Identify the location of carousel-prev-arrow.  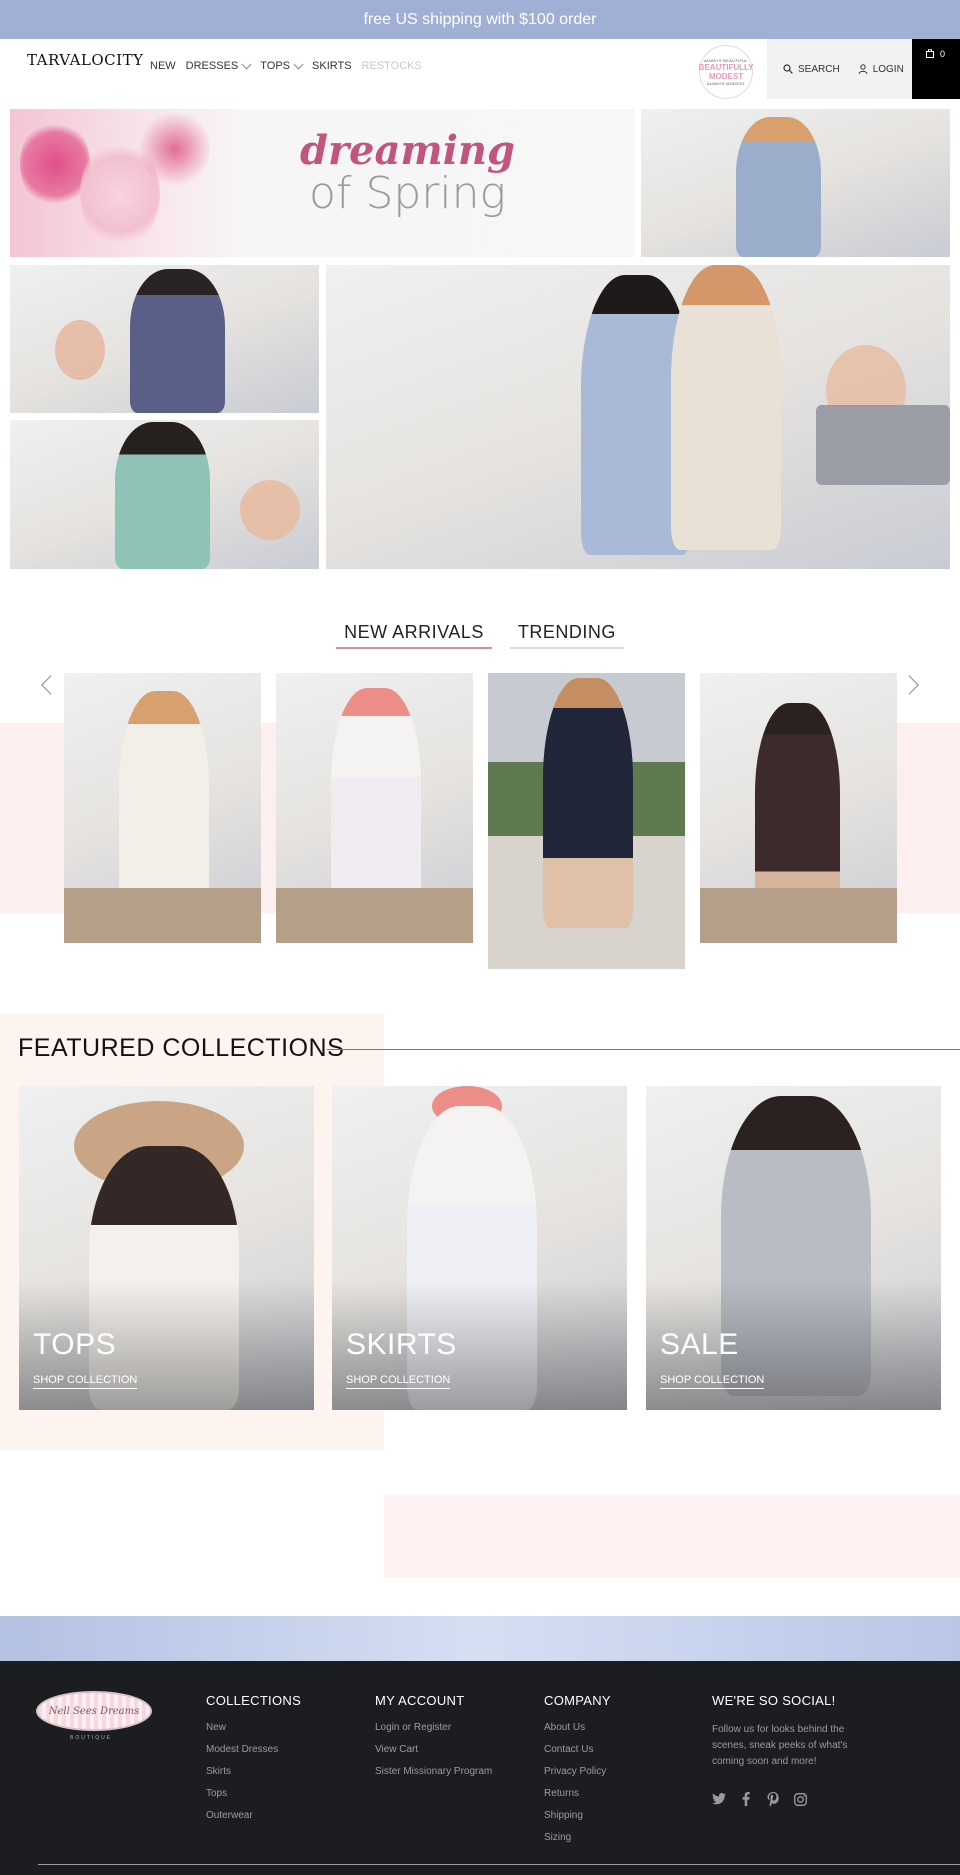
(51, 685).